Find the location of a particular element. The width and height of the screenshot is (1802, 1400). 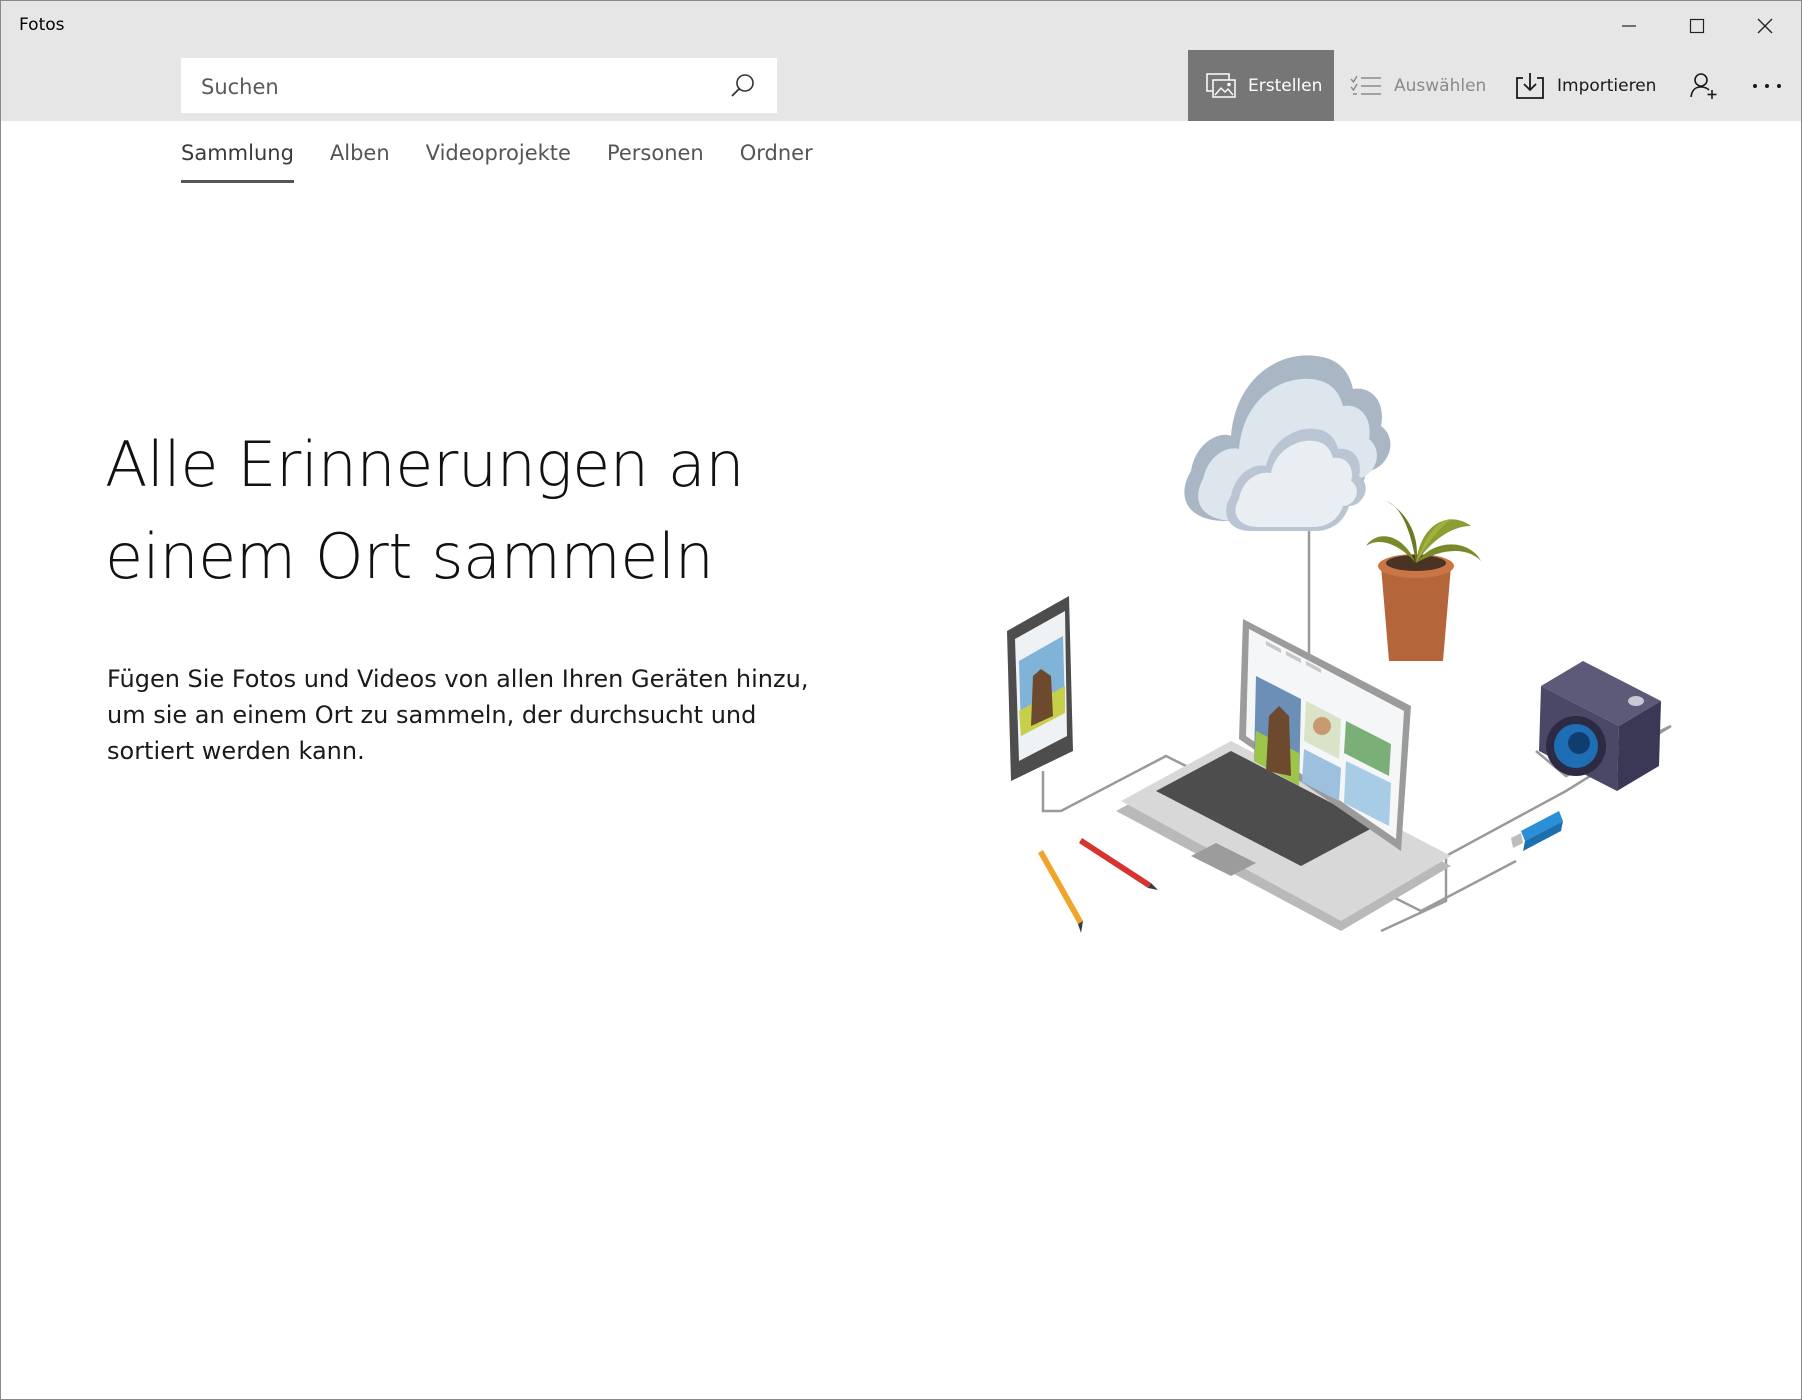

maximize-icon is located at coordinates (1697, 26).